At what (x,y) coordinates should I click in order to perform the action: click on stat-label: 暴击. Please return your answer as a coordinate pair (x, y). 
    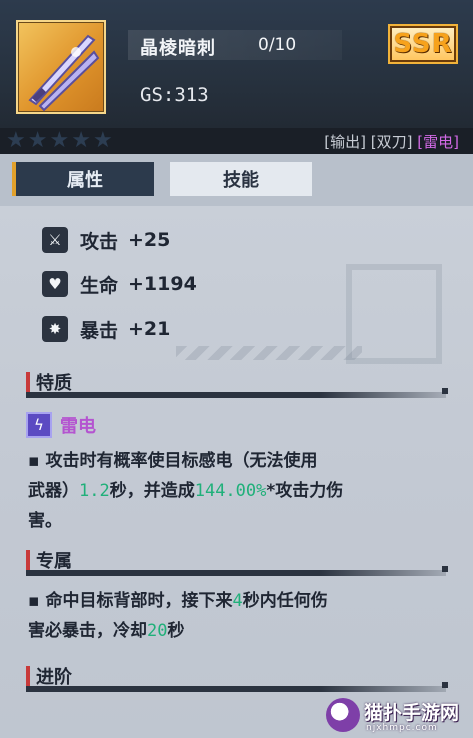
    Looking at the image, I should click on (99, 330).